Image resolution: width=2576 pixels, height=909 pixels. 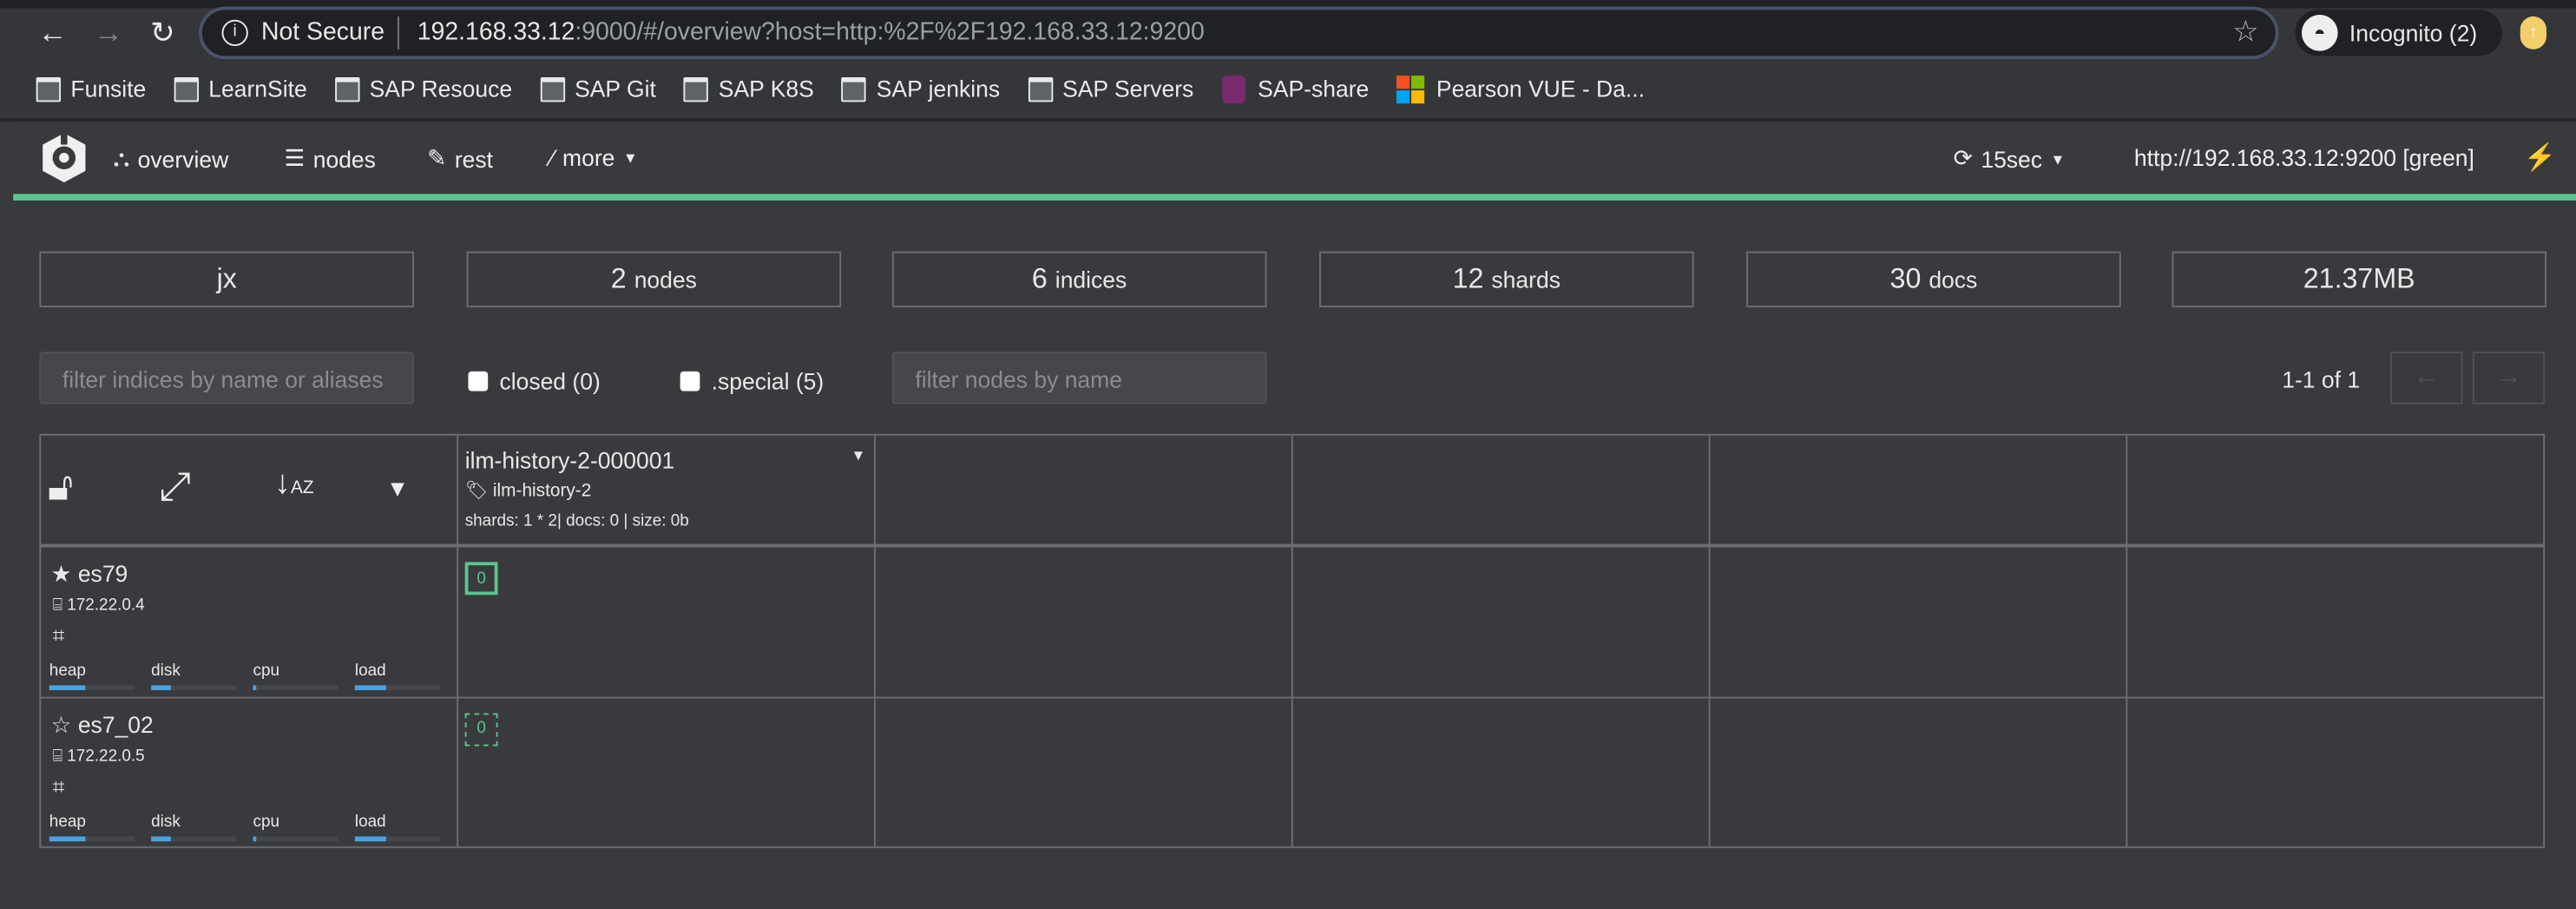 What do you see at coordinates (102, 726) in the screenshot?
I see `node-name: ☆ es7_02` at bounding box center [102, 726].